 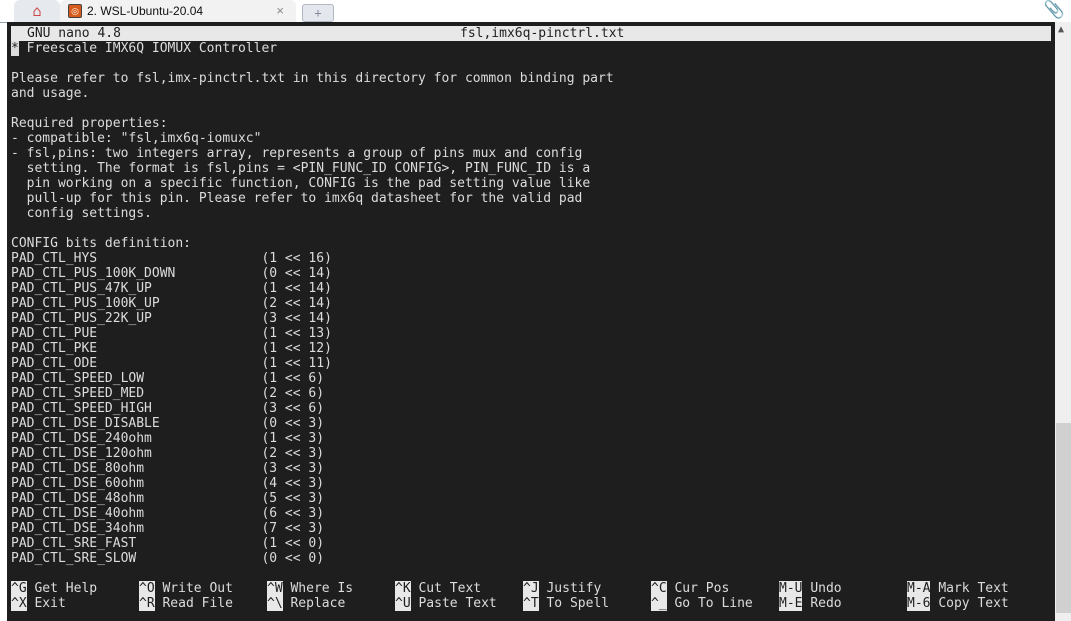 I want to click on shortcut-label: Where Is, so click(x=322, y=588).